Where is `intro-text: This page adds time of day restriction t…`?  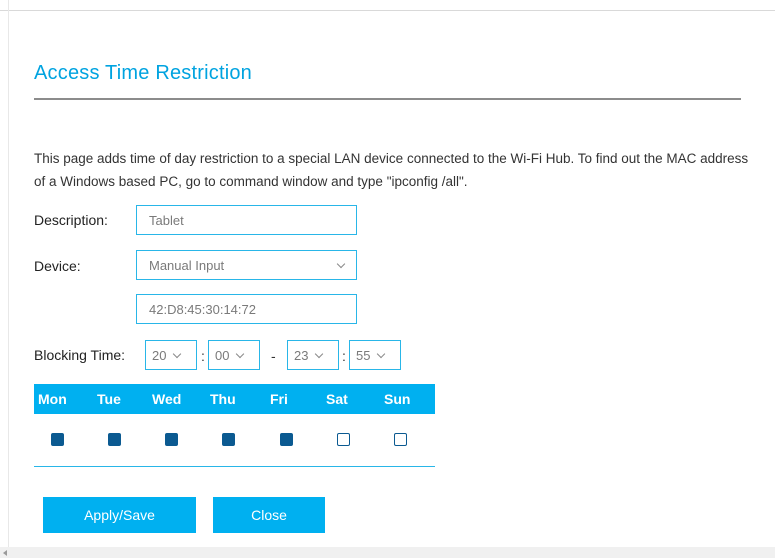
intro-text: This page adds time of day restriction t… is located at coordinates (391, 170).